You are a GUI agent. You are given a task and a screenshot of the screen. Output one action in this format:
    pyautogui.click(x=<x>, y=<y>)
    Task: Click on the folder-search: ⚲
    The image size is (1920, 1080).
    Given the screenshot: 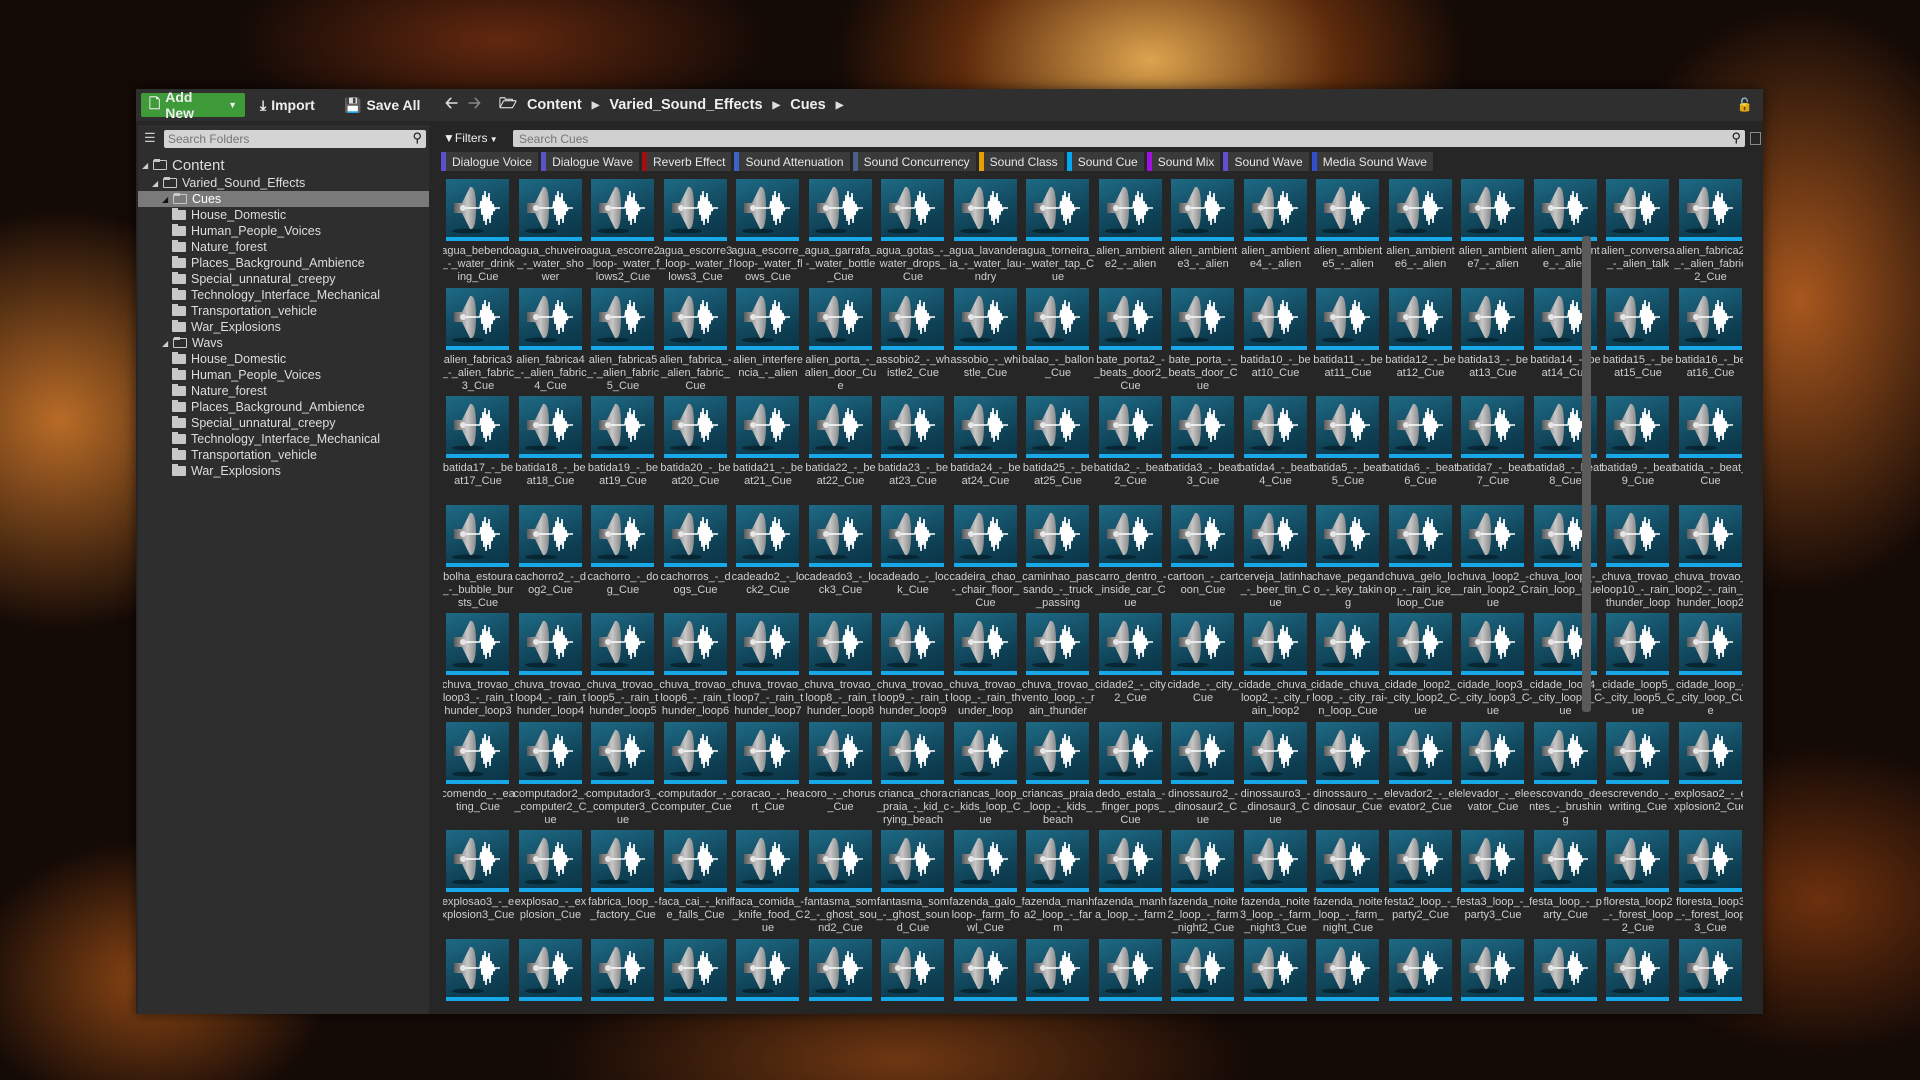 What is the action you would take?
    pyautogui.click(x=295, y=139)
    